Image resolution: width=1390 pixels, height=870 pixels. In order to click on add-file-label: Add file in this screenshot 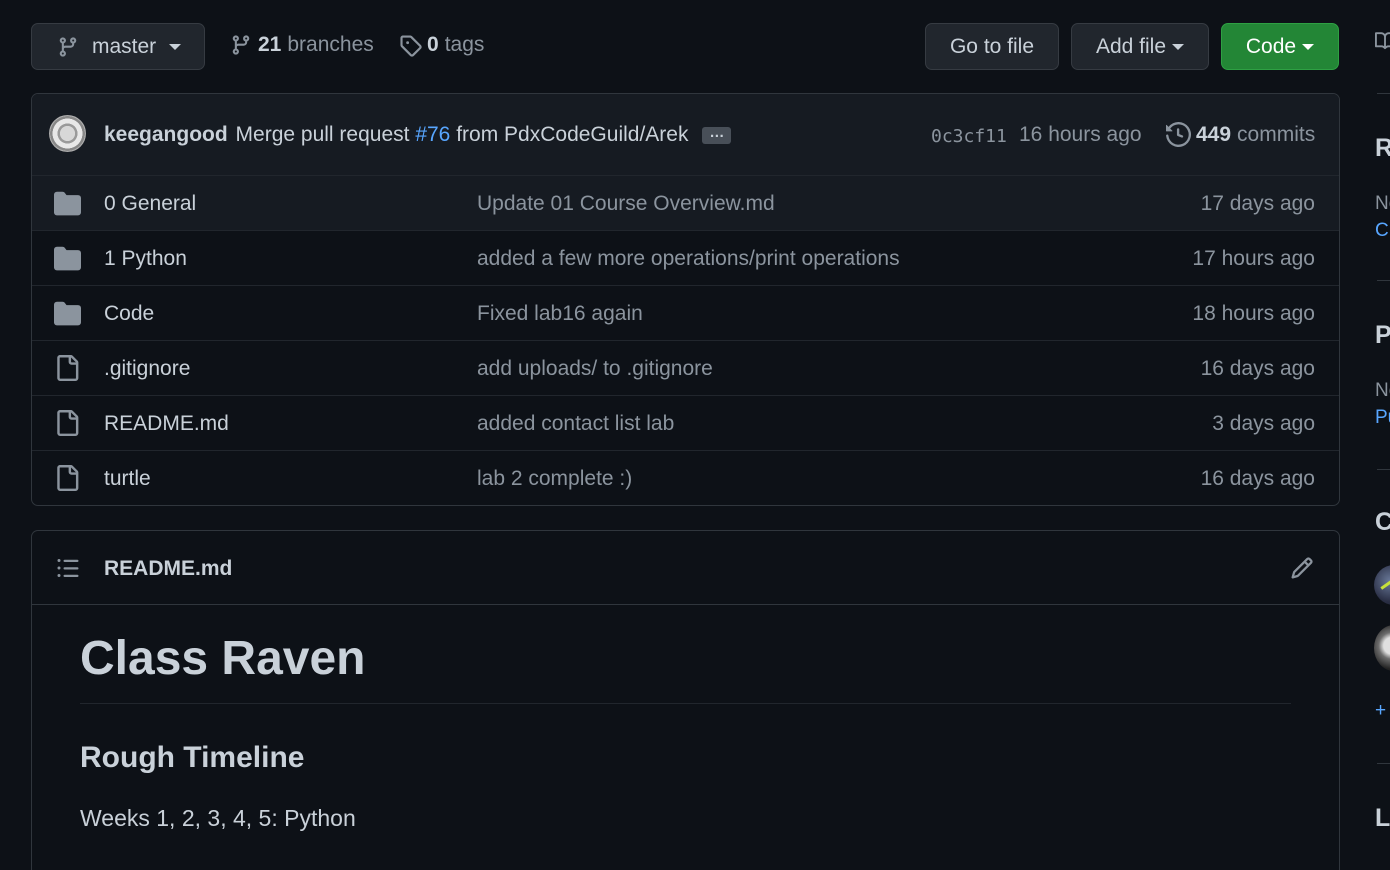, I will do `click(1131, 46)`.